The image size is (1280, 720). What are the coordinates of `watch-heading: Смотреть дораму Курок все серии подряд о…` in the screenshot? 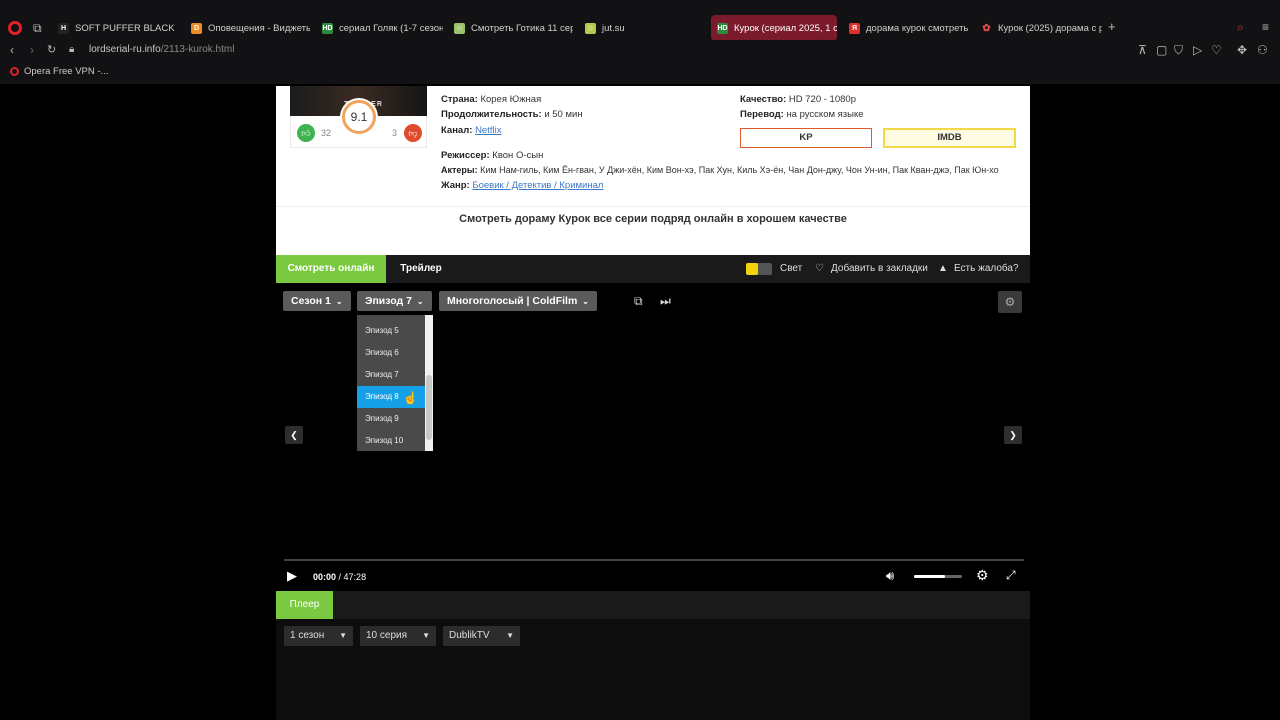 It's located at (653, 219).